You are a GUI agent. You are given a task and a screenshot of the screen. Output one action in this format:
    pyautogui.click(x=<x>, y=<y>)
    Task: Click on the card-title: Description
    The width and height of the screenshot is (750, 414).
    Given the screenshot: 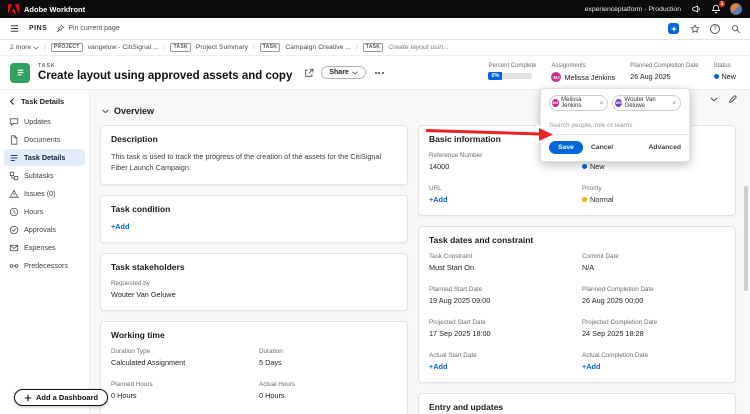 What is the action you would take?
    pyautogui.click(x=134, y=139)
    